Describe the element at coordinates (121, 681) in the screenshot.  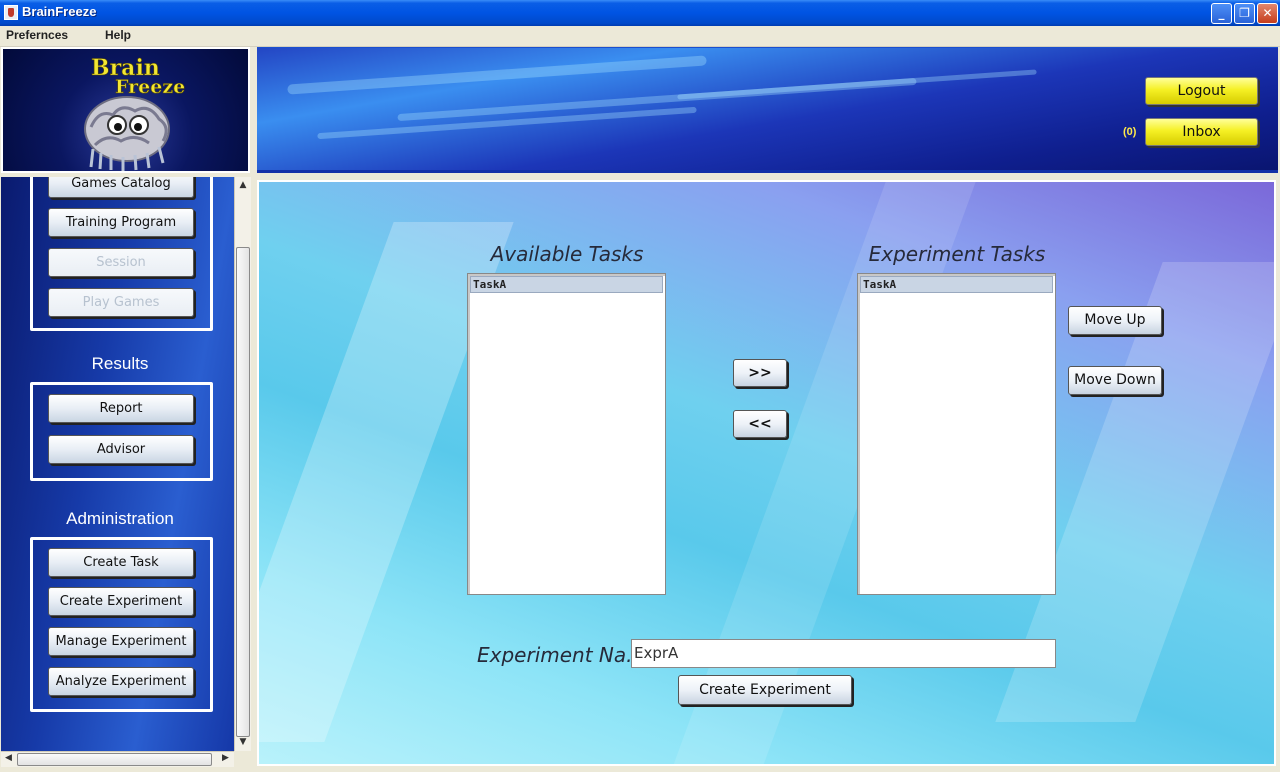
I see `analyze-experiment-button: Analyze Experiment` at that location.